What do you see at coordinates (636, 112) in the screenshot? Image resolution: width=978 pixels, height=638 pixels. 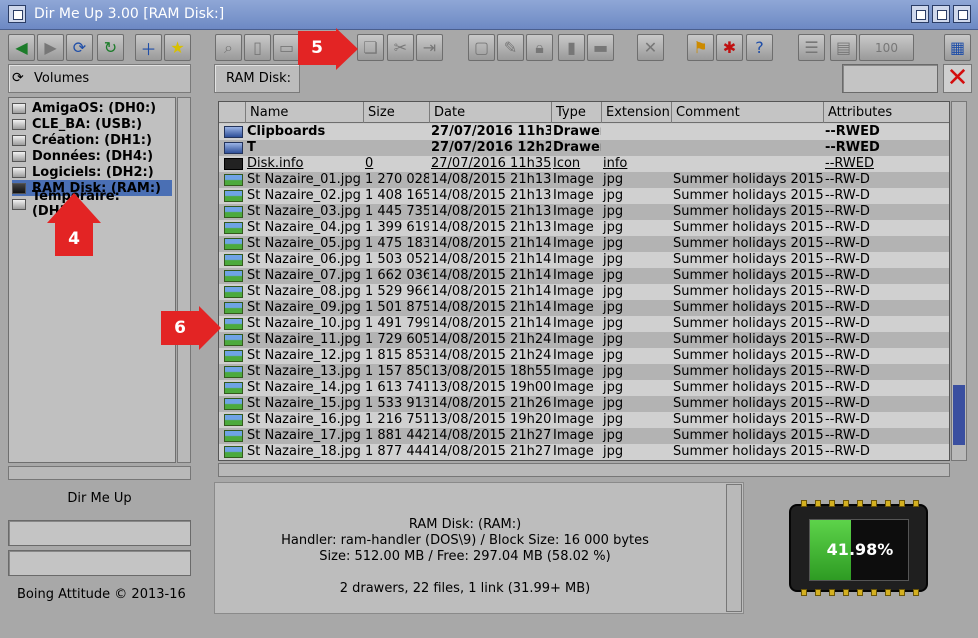 I see `column-header: Extension` at bounding box center [636, 112].